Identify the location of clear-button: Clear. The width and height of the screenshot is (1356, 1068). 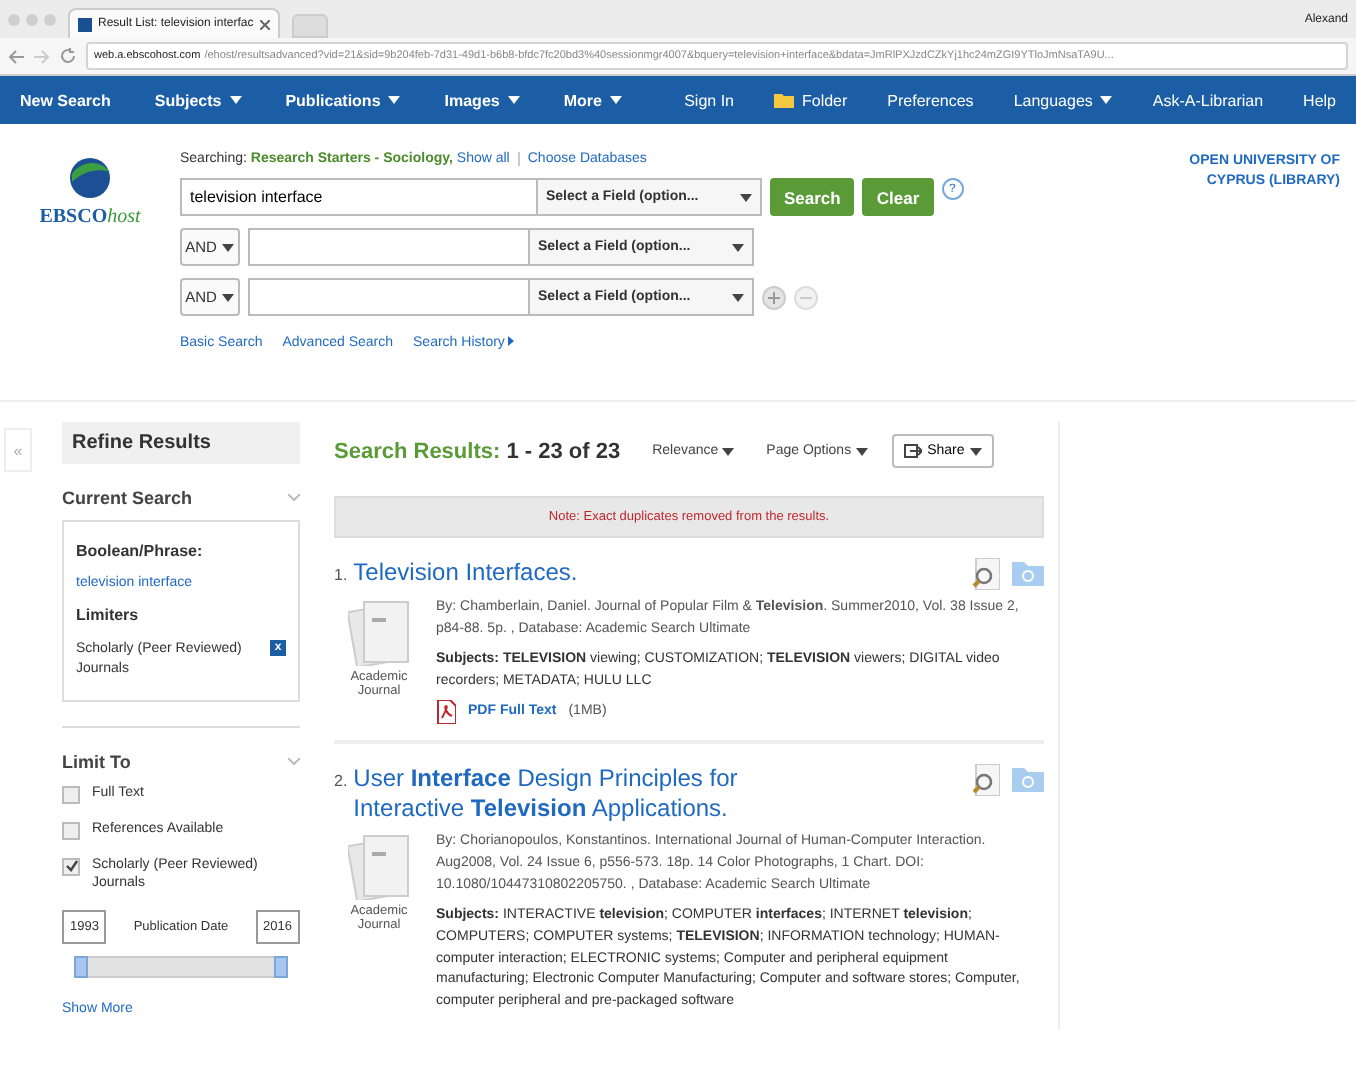
(898, 197).